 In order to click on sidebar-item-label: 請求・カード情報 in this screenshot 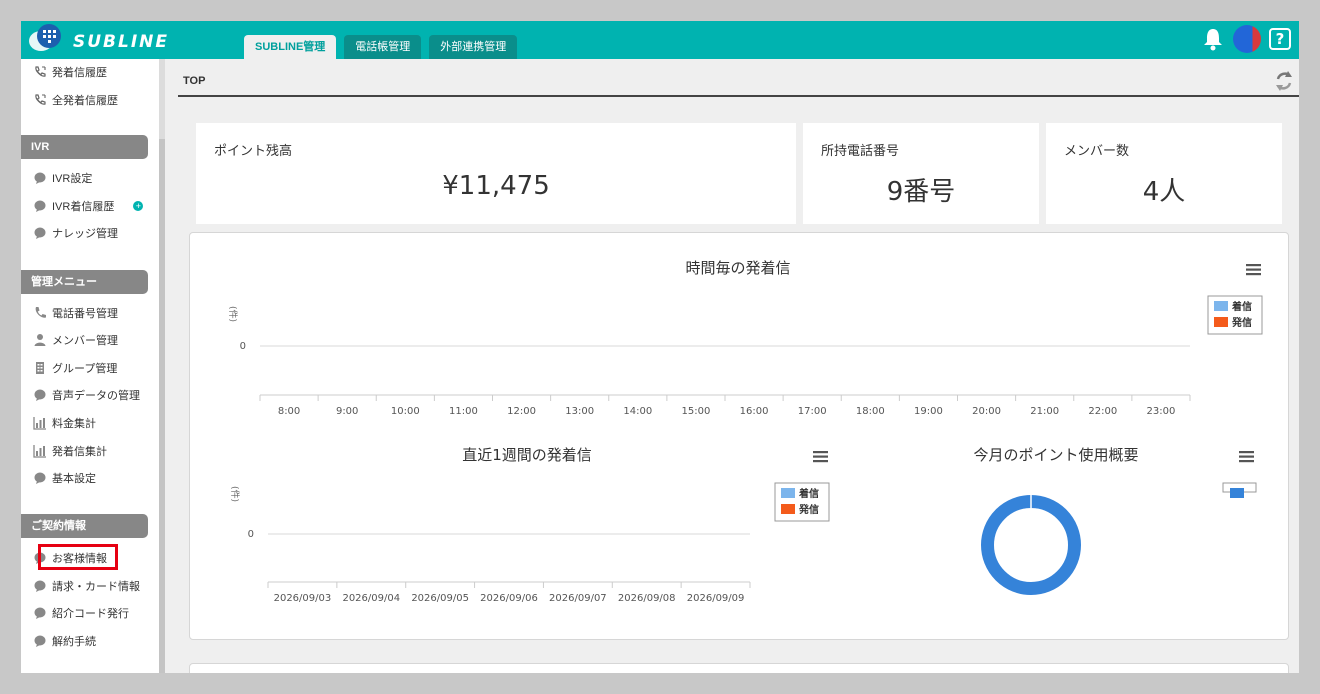, I will do `click(96, 587)`.